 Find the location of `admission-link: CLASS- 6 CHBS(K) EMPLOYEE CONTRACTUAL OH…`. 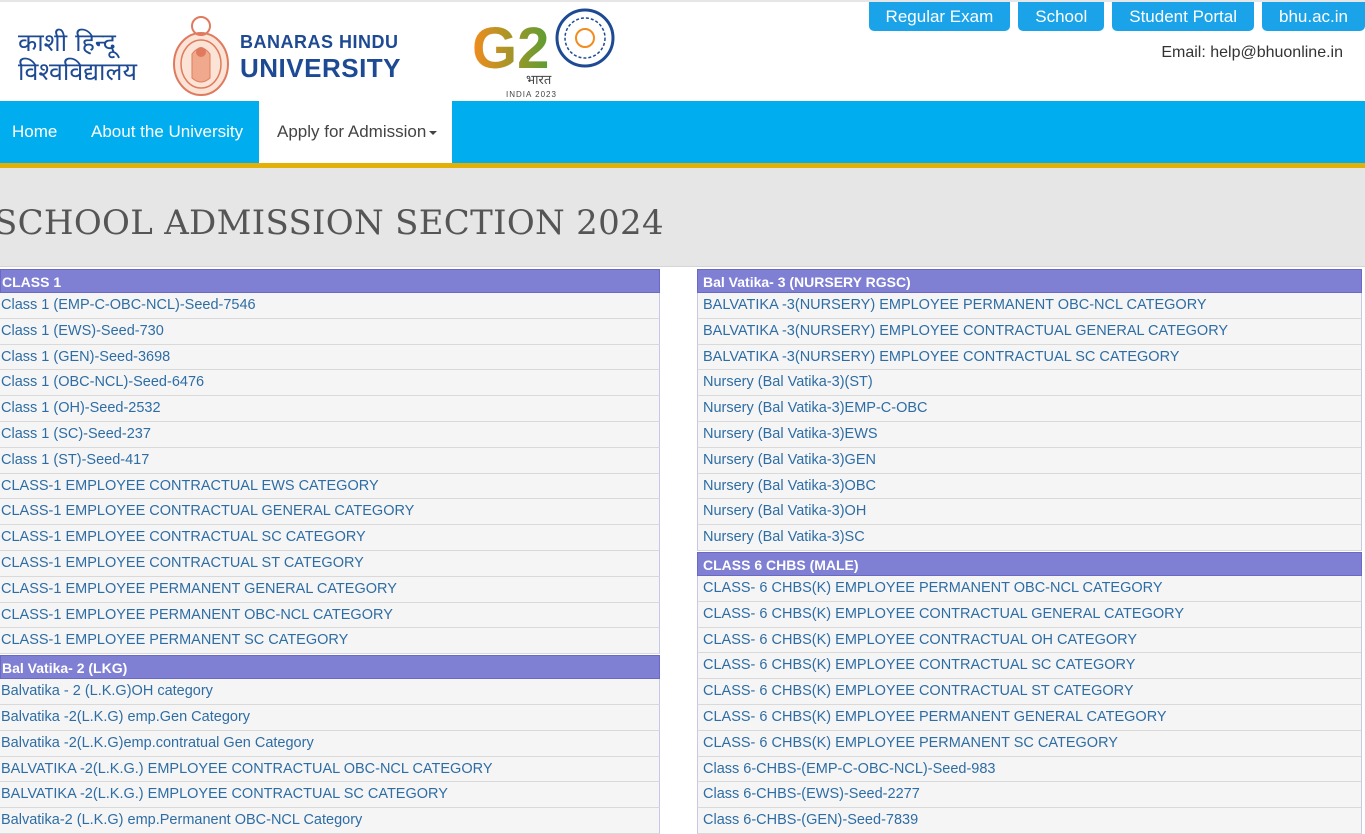

admission-link: CLASS- 6 CHBS(K) EMPLOYEE CONTRACTUAL OH… is located at coordinates (1029, 640).